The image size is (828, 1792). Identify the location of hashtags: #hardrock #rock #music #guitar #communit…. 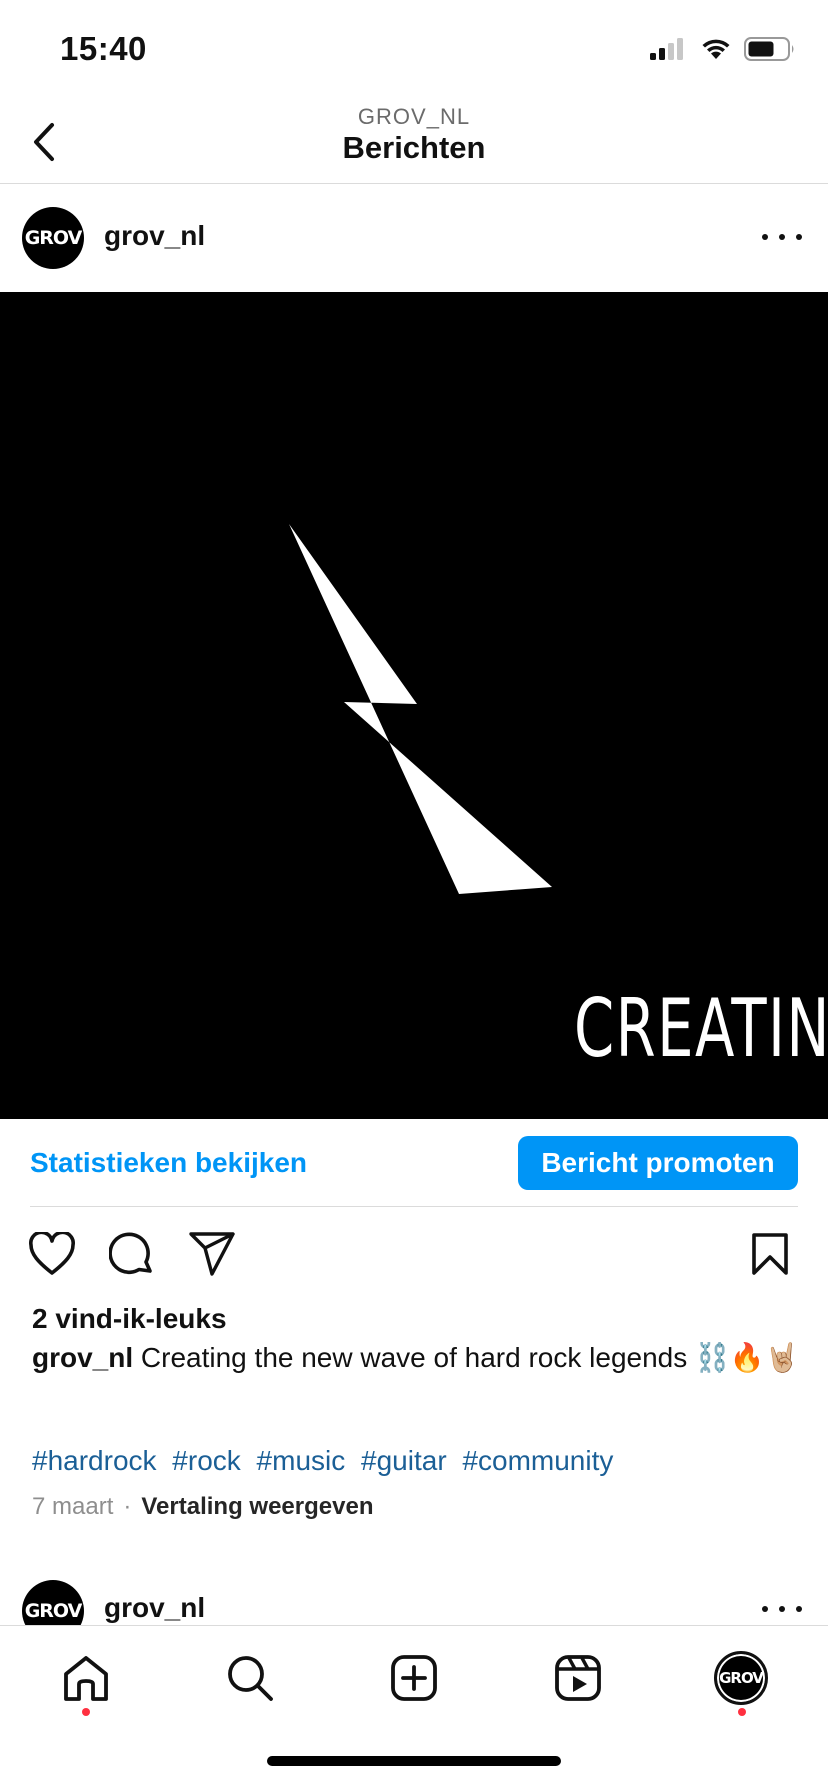
(326, 1461).